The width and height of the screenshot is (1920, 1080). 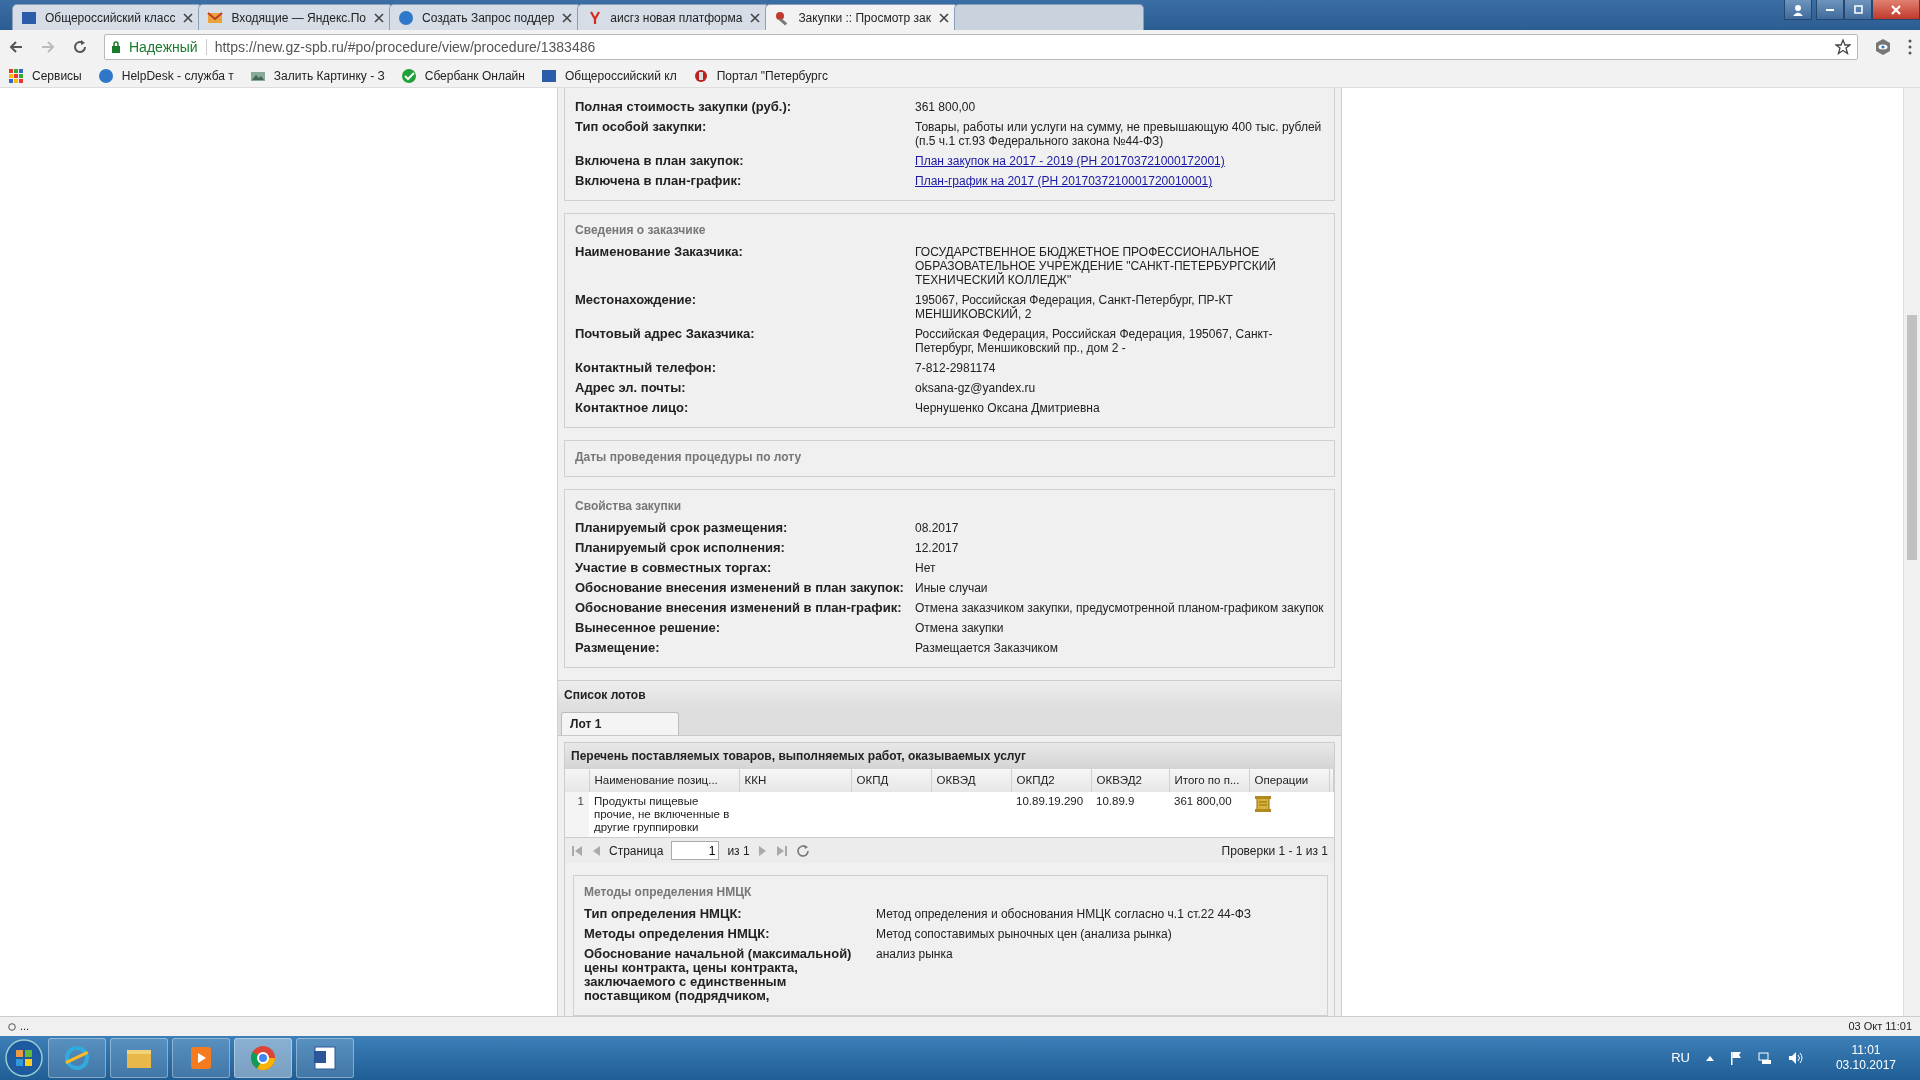 What do you see at coordinates (16, 47) in the screenshot?
I see `back-icon` at bounding box center [16, 47].